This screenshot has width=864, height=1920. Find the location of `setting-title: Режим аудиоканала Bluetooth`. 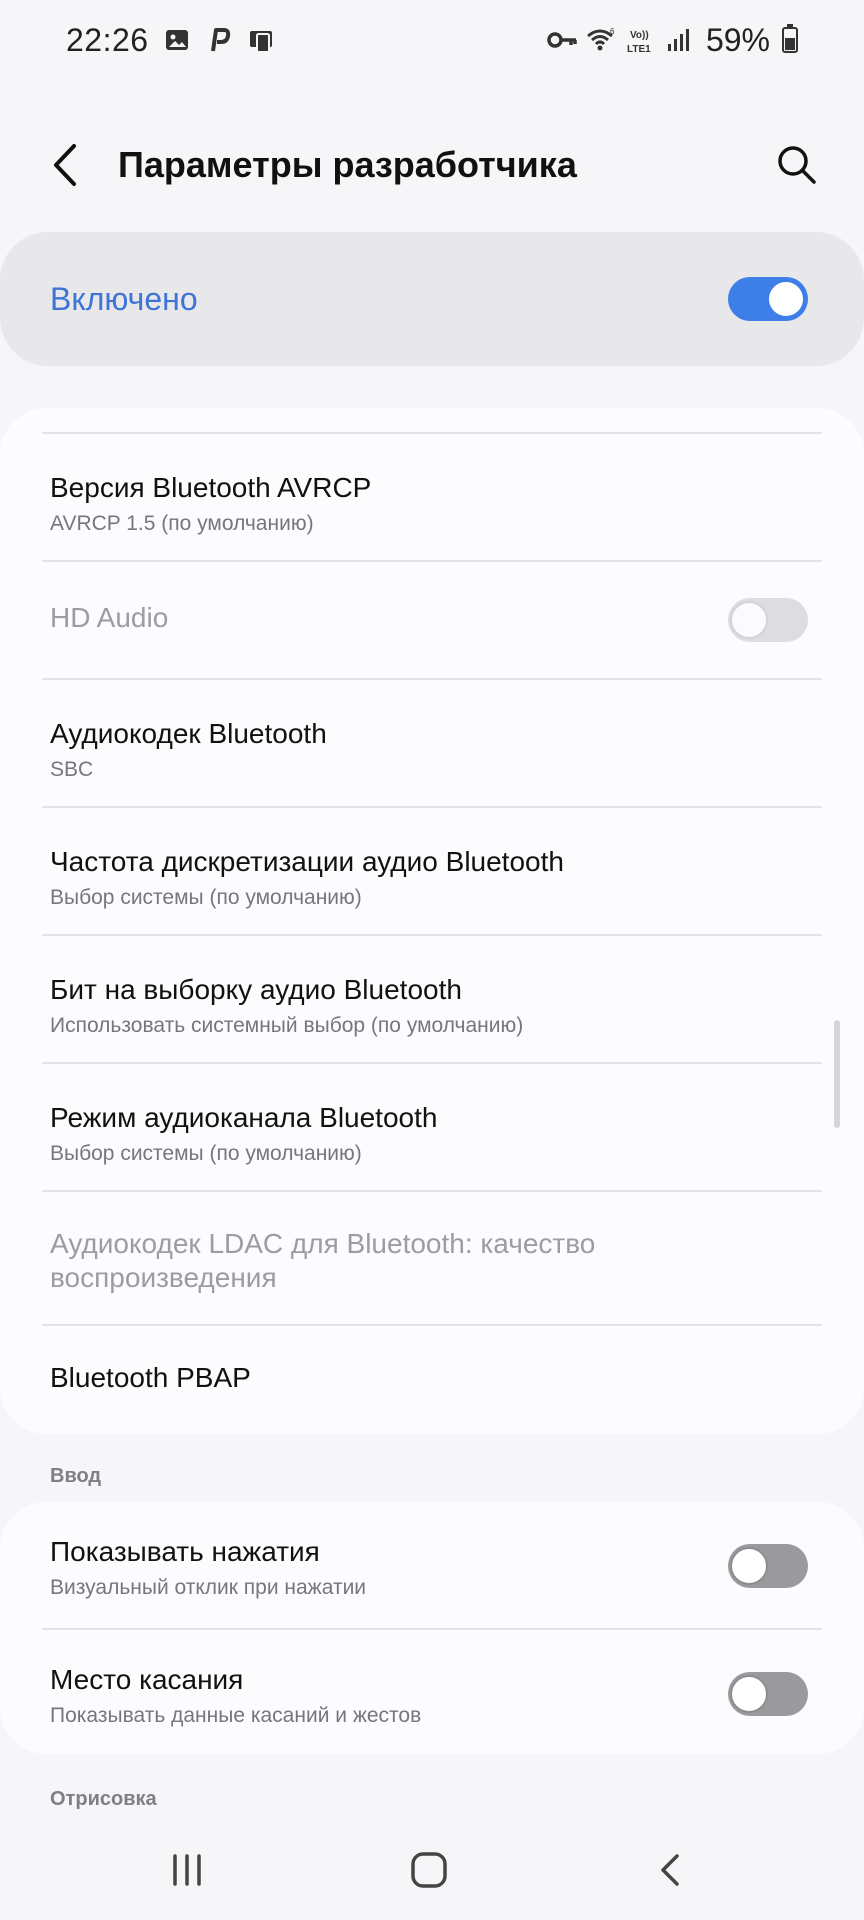

setting-title: Режим аудиоканала Bluetooth is located at coordinates (244, 1117).